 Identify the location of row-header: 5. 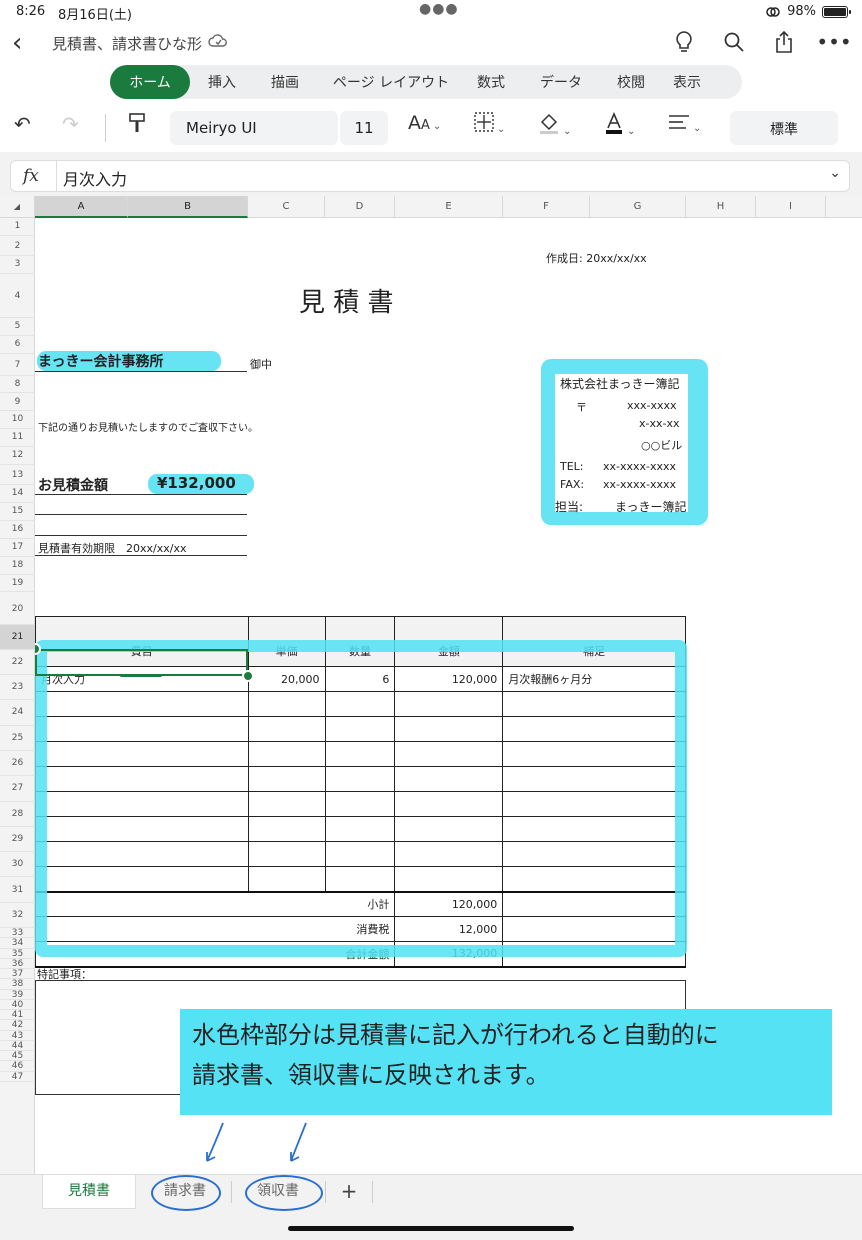
(17, 327).